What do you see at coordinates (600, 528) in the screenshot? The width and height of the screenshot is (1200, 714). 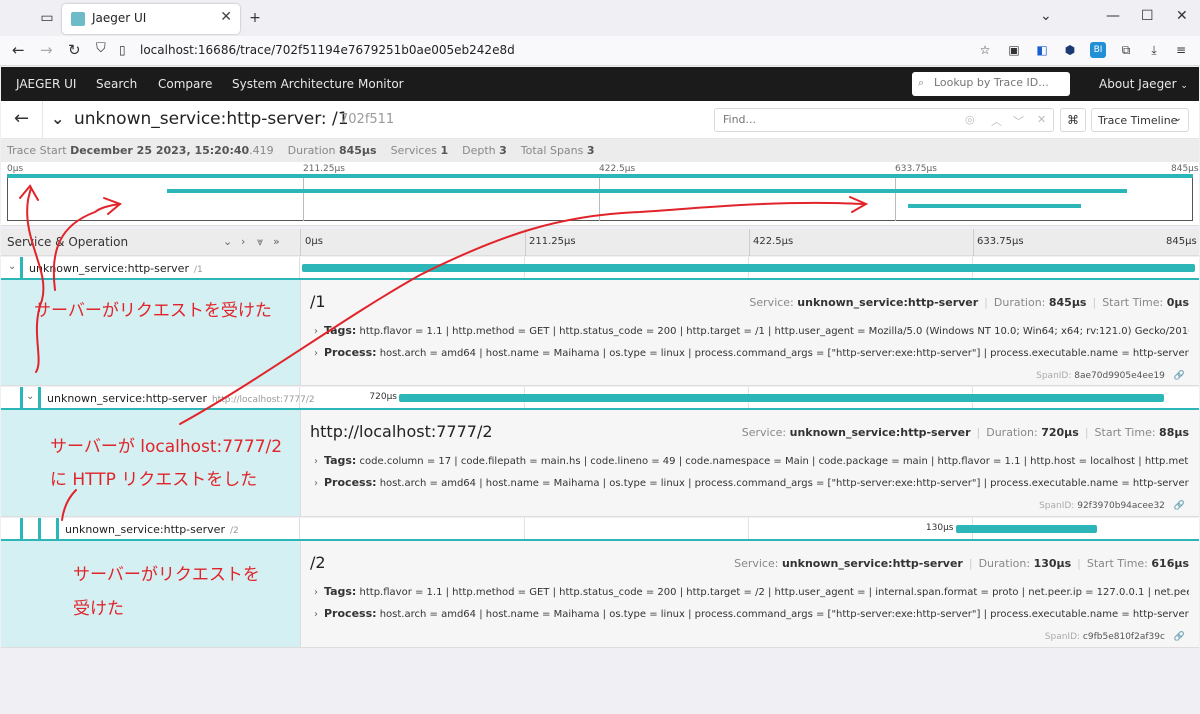 I see `span-row: unknown_service:http-server/2 130μs` at bounding box center [600, 528].